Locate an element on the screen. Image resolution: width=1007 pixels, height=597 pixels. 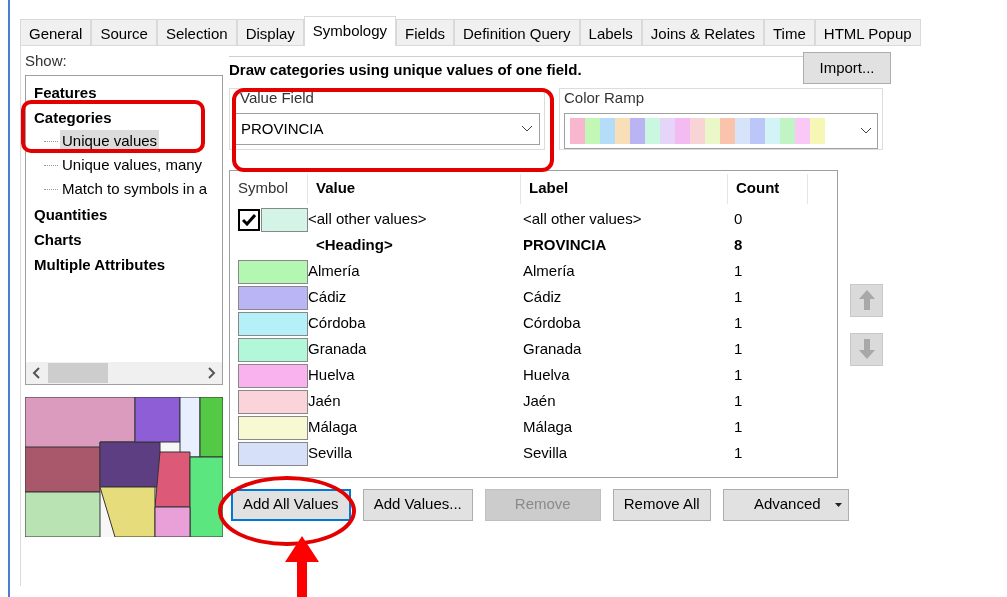
pointer-arrow is located at coordinates (302, 566).